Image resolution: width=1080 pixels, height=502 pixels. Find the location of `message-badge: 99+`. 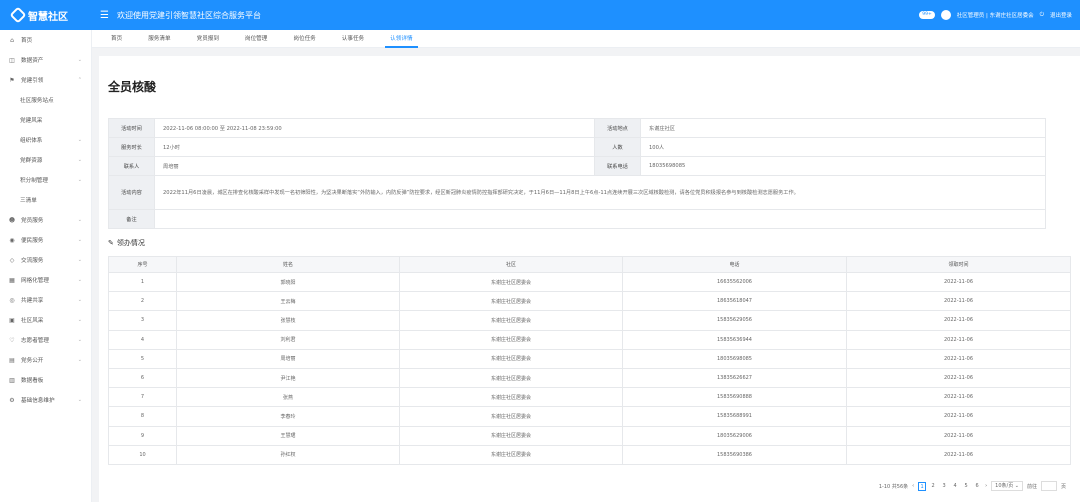

message-badge: 99+ is located at coordinates (927, 15).